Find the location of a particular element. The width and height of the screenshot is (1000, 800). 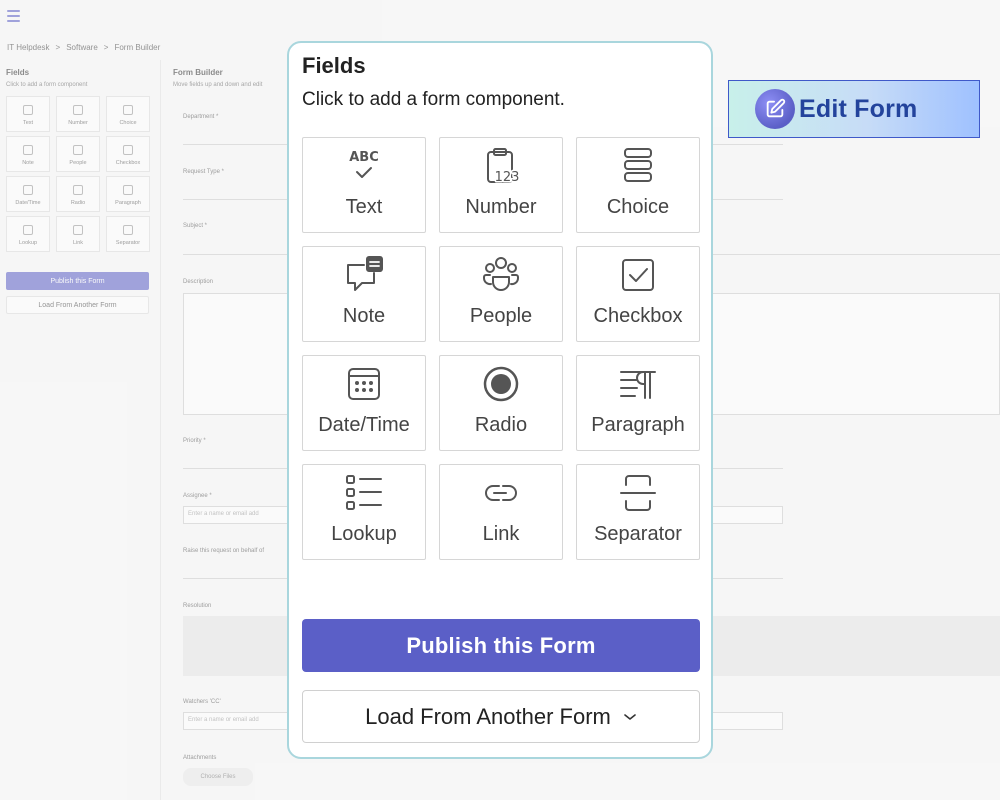

svg-text: 123 is located at coordinates (507, 177).